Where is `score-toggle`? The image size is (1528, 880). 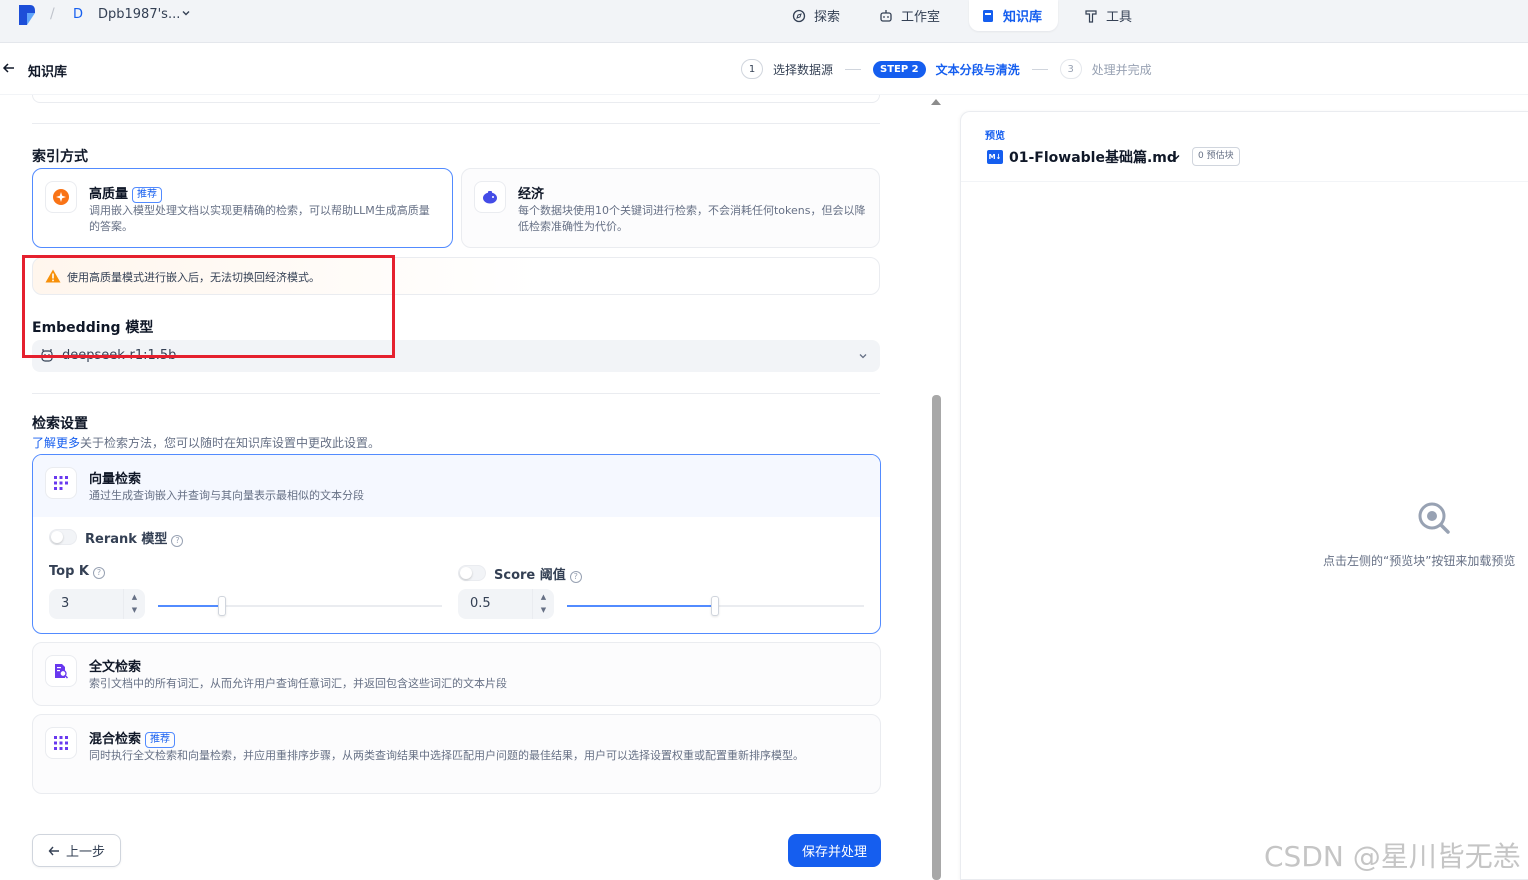 score-toggle is located at coordinates (472, 573).